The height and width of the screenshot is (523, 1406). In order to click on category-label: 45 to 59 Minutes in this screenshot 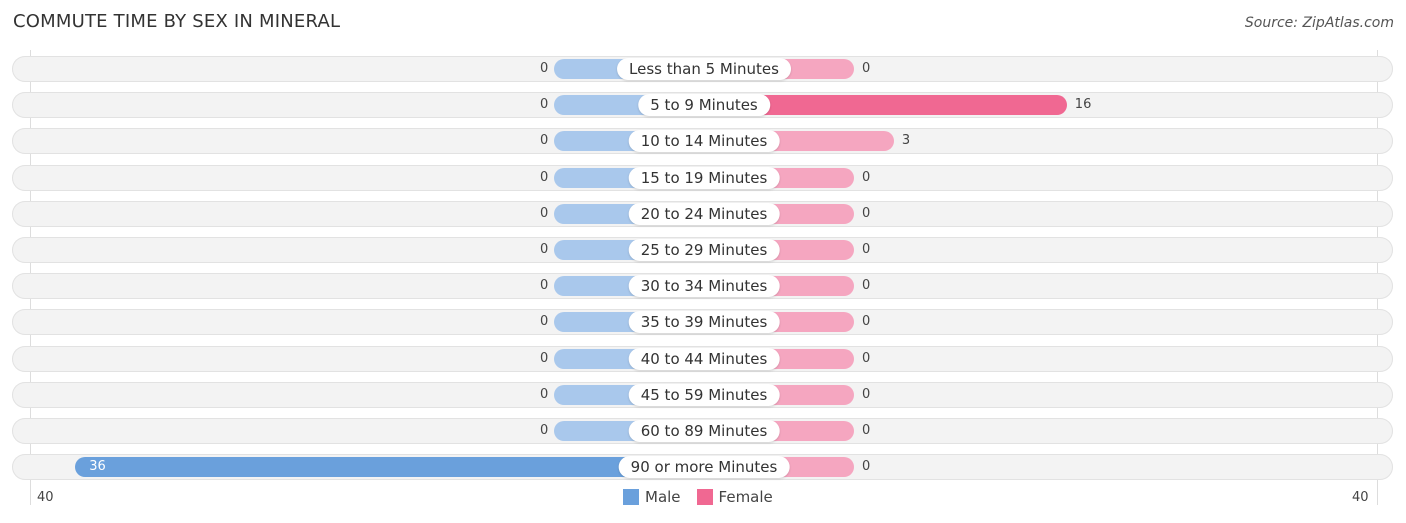, I will do `click(704, 394)`.